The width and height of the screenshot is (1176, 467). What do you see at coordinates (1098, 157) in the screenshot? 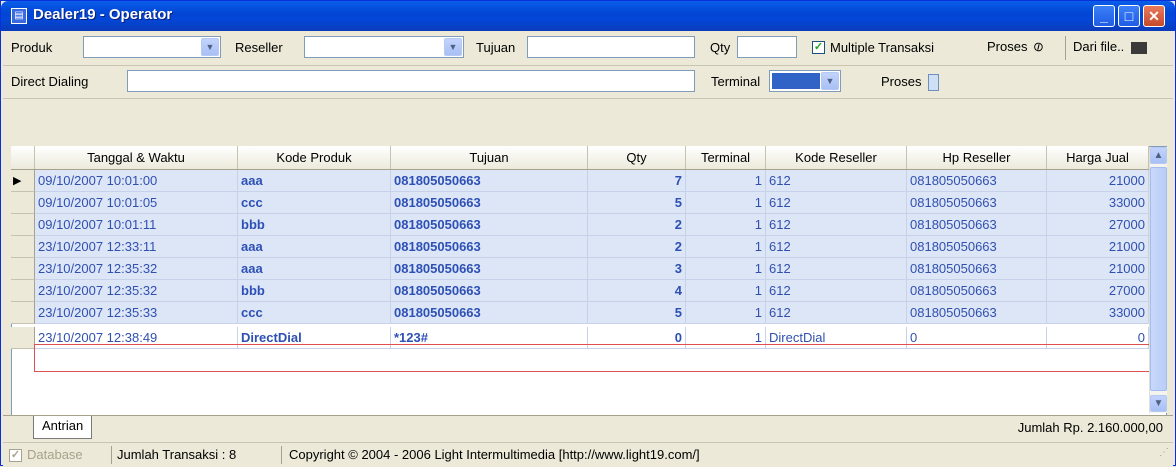
I see `column-header: Harga Jual` at bounding box center [1098, 157].